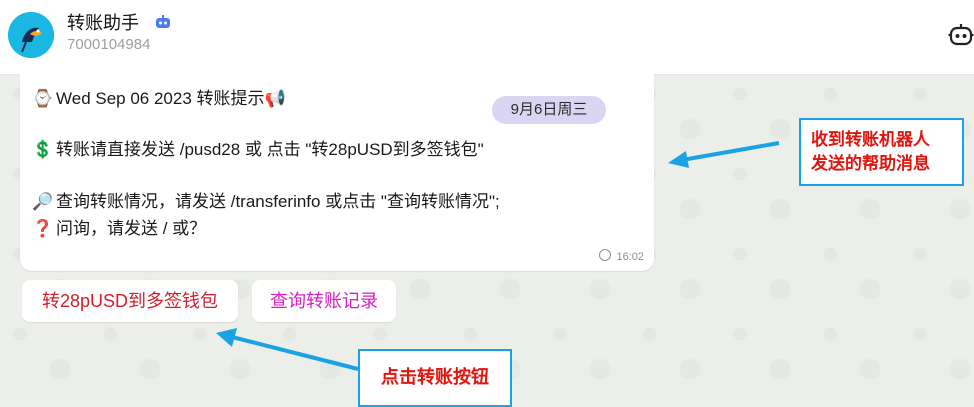 Image resolution: width=974 pixels, height=407 pixels. Describe the element at coordinates (43, 98) in the screenshot. I see `watch-icon: ⌚` at that location.